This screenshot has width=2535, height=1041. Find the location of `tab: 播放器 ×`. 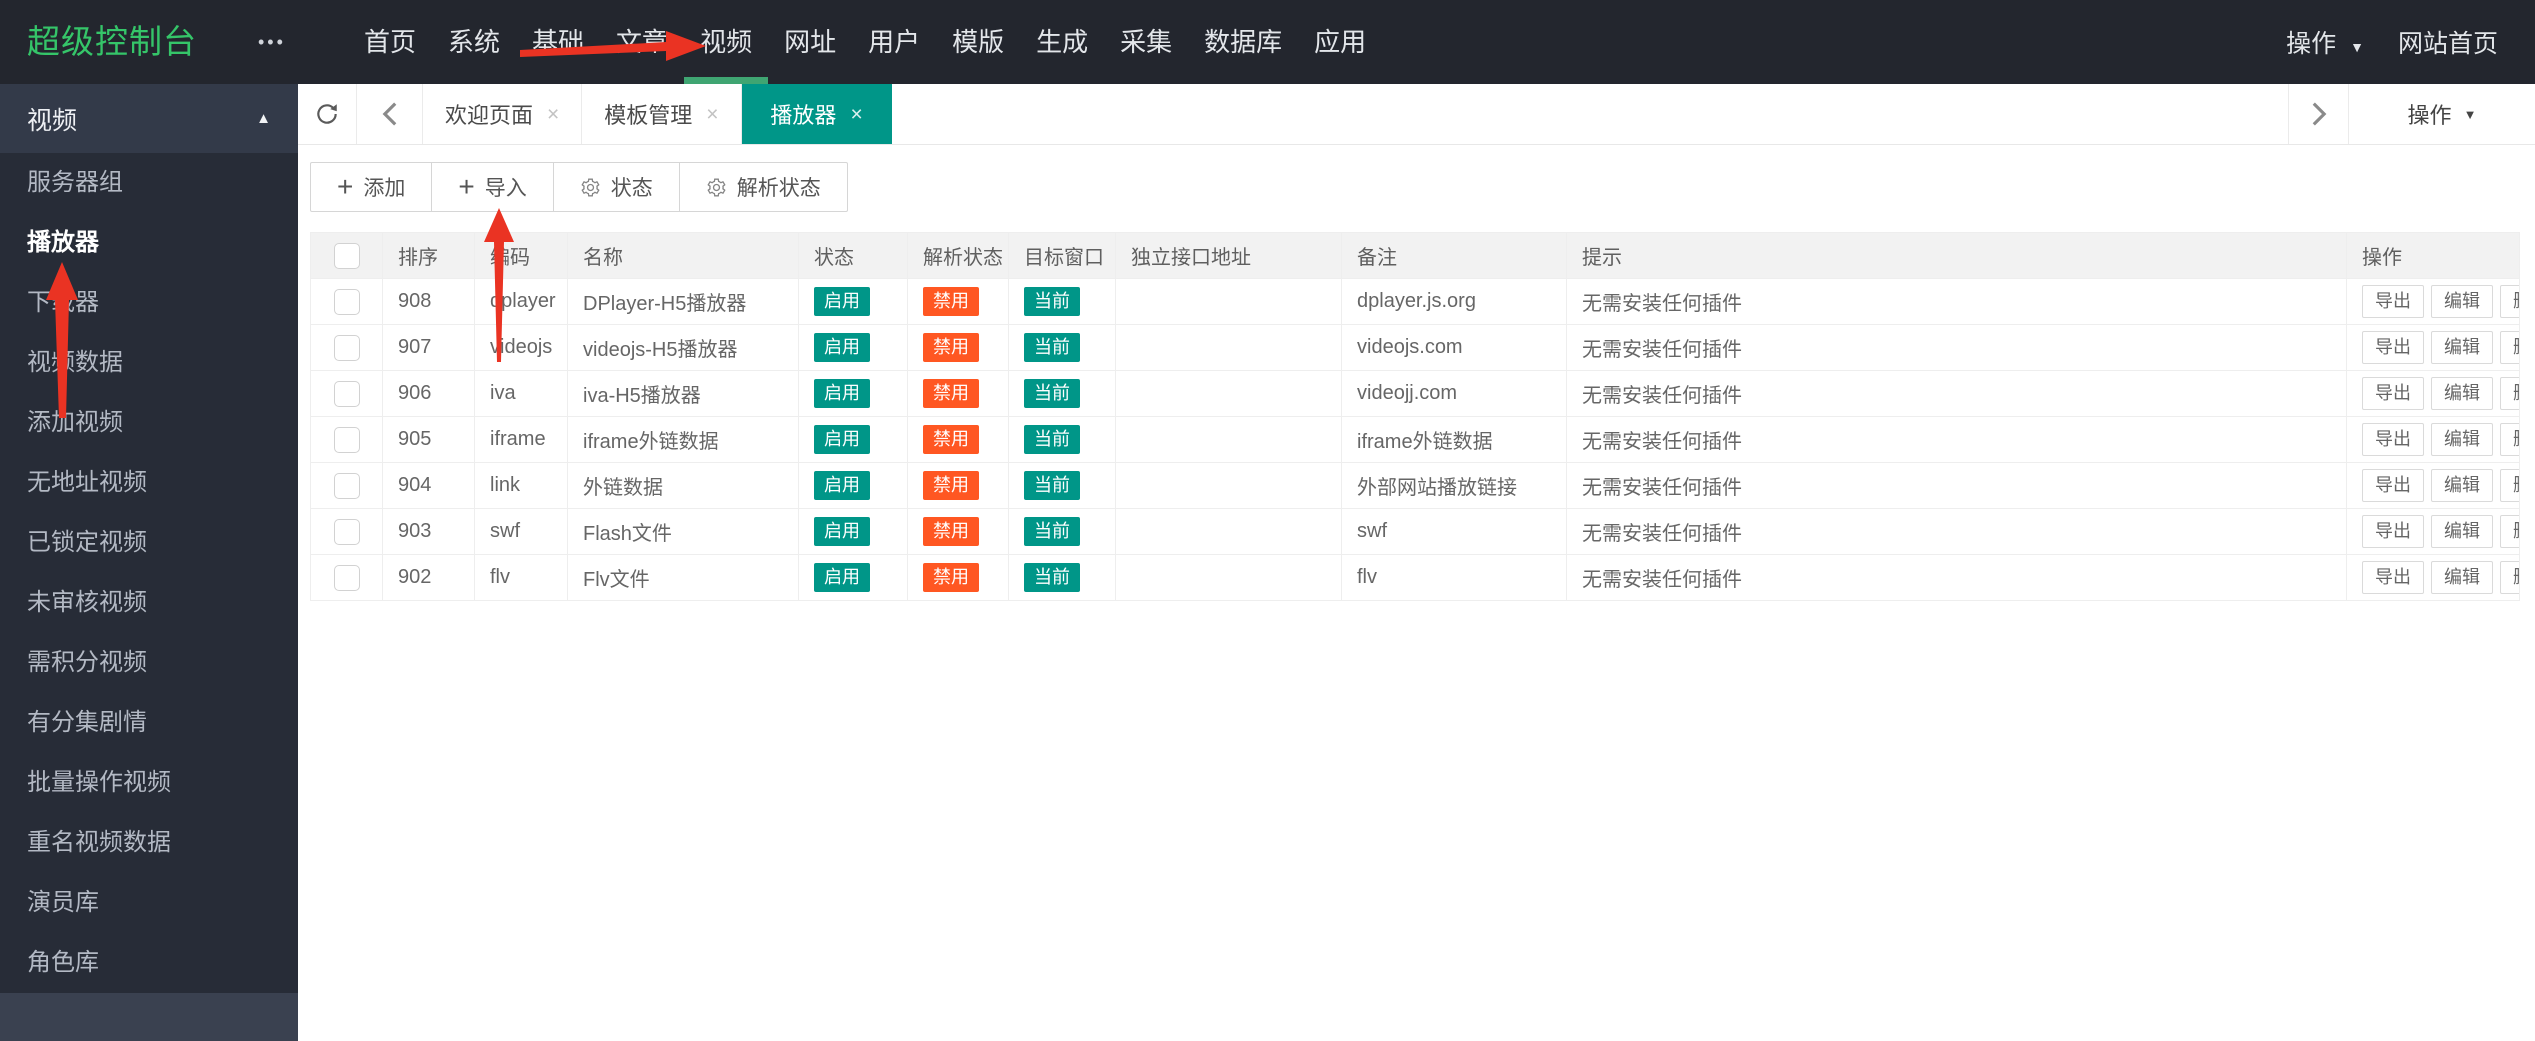

tab: 播放器 × is located at coordinates (816, 114).